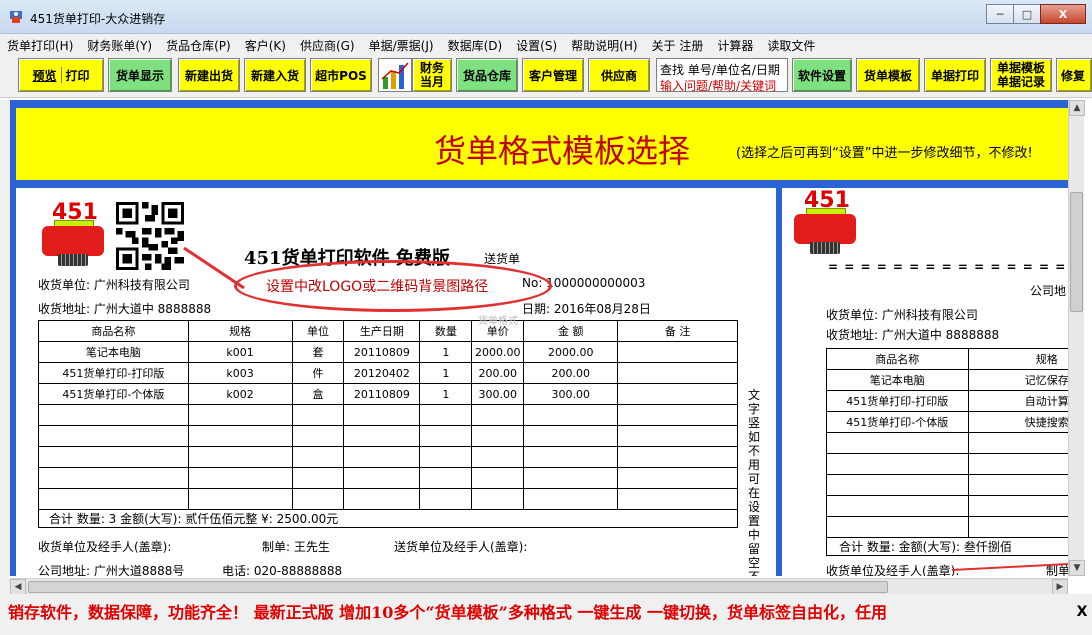 This screenshot has width=1092, height=635. Describe the element at coordinates (446, 331) in the screenshot. I see `column-header: 数量` at that location.